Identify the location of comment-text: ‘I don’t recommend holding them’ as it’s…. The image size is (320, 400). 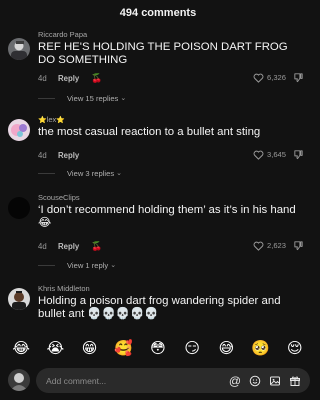
(167, 216).